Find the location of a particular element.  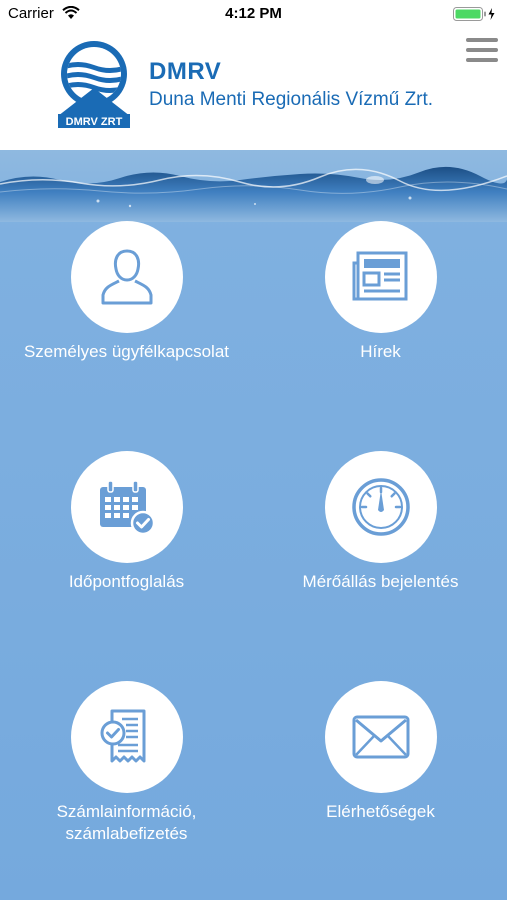

tile-label: Mérőállás bejelentés is located at coordinates (380, 581).